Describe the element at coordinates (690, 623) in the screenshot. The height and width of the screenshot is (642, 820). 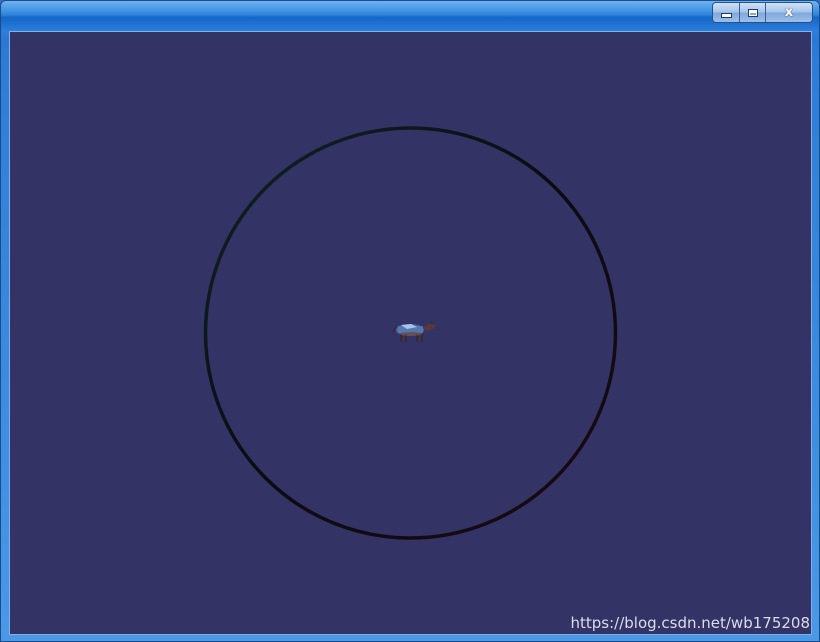
I see `watermark-text: https://blog.csdn.net/wb175208` at that location.